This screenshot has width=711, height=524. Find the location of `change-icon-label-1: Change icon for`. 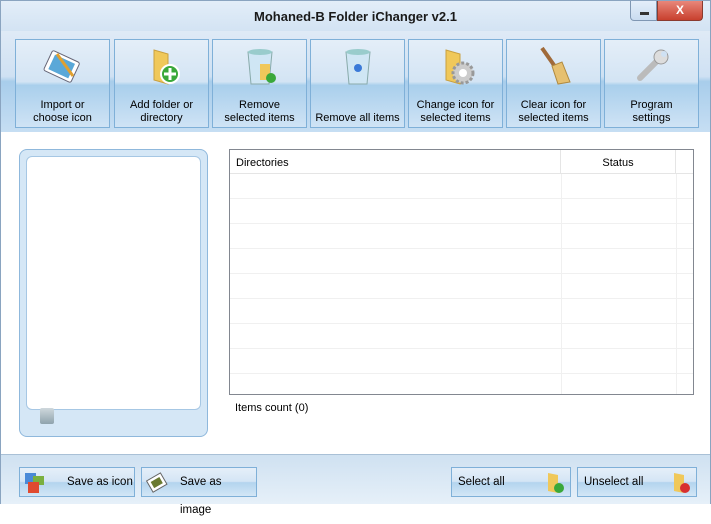

change-icon-label-1: Change icon for is located at coordinates (455, 105).